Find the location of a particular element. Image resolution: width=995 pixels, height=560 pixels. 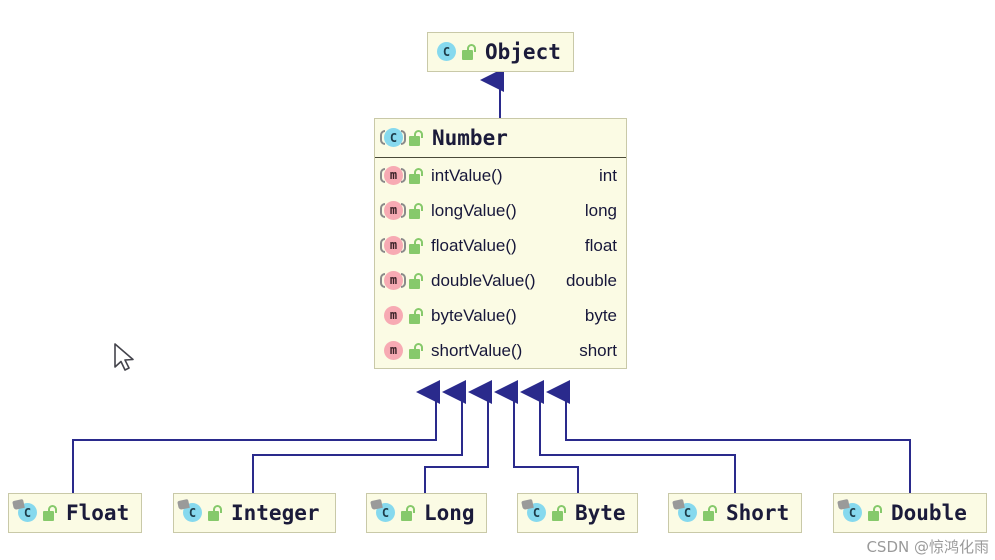

member-name-label: floatValue() is located at coordinates (474, 245).